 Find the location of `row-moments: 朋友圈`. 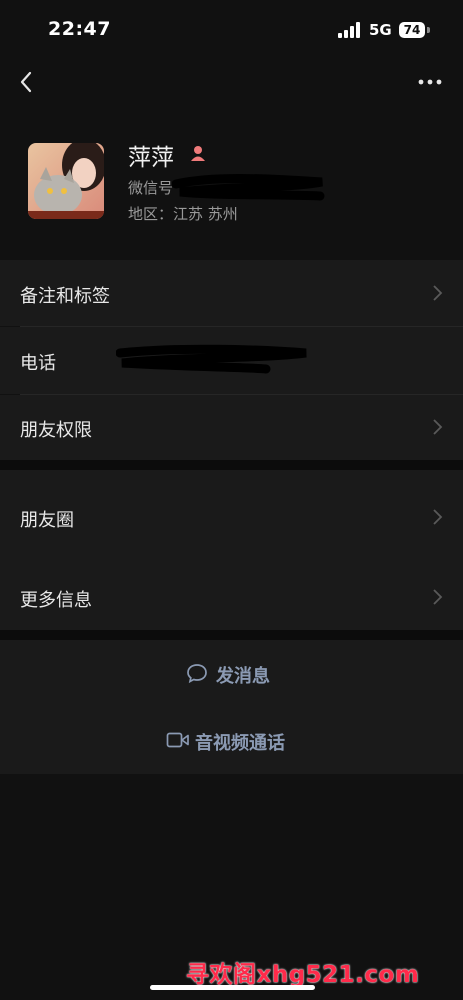

row-moments: 朋友圈 is located at coordinates (231, 513).